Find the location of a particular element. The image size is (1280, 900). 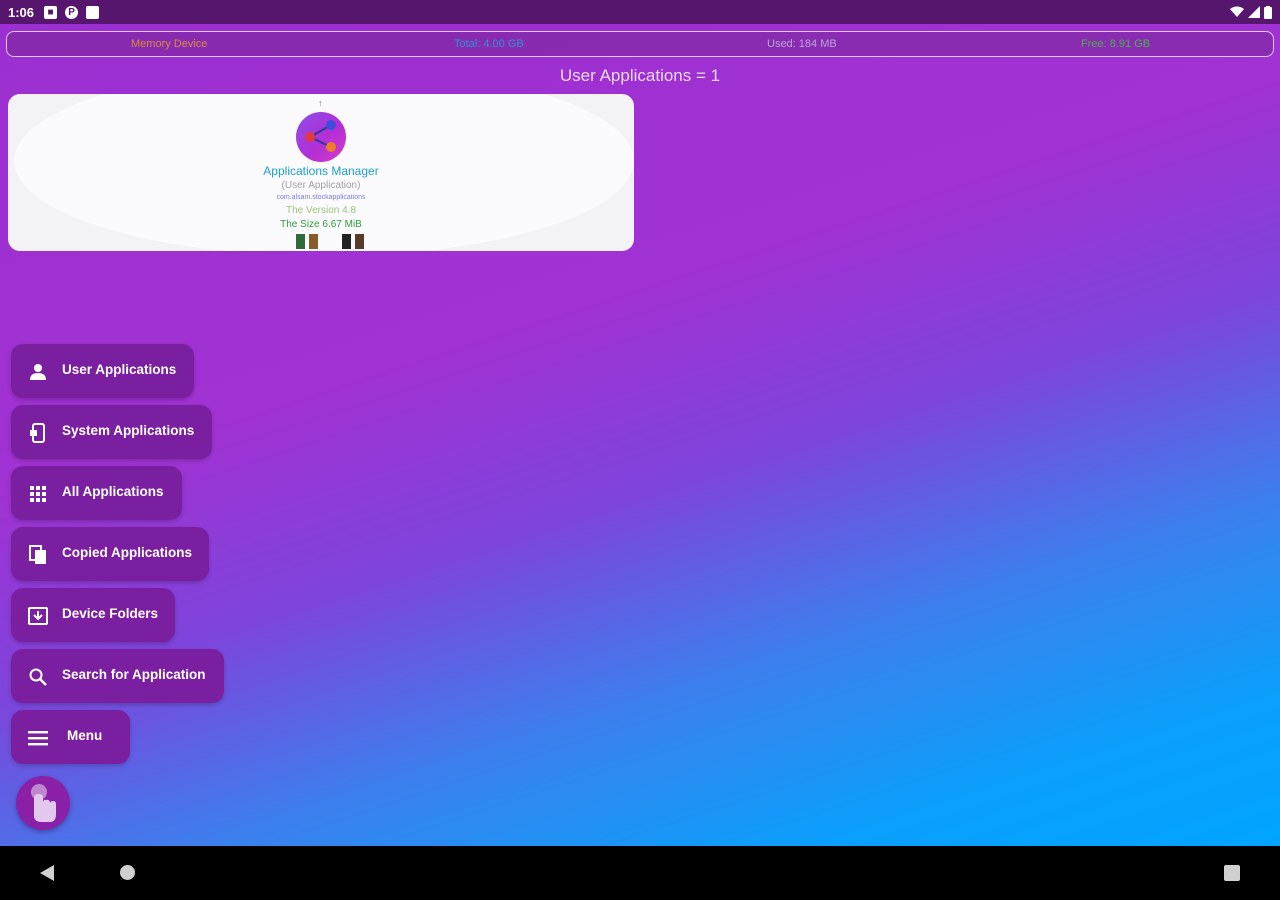

memory-free: Free: 8.91 GB is located at coordinates (1116, 44).